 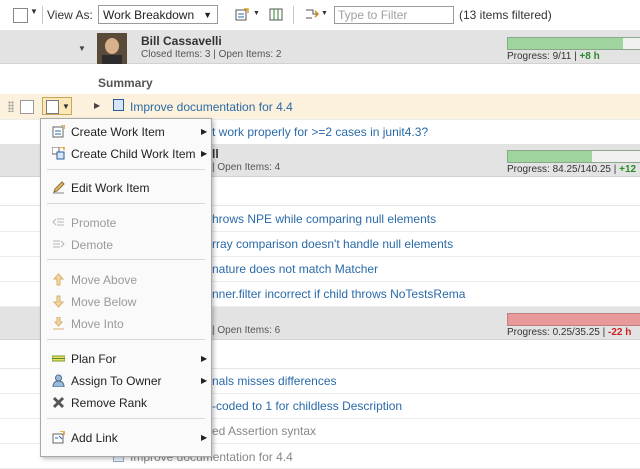 I want to click on owner-items-count: | Open Items: 4, so click(x=246, y=167).